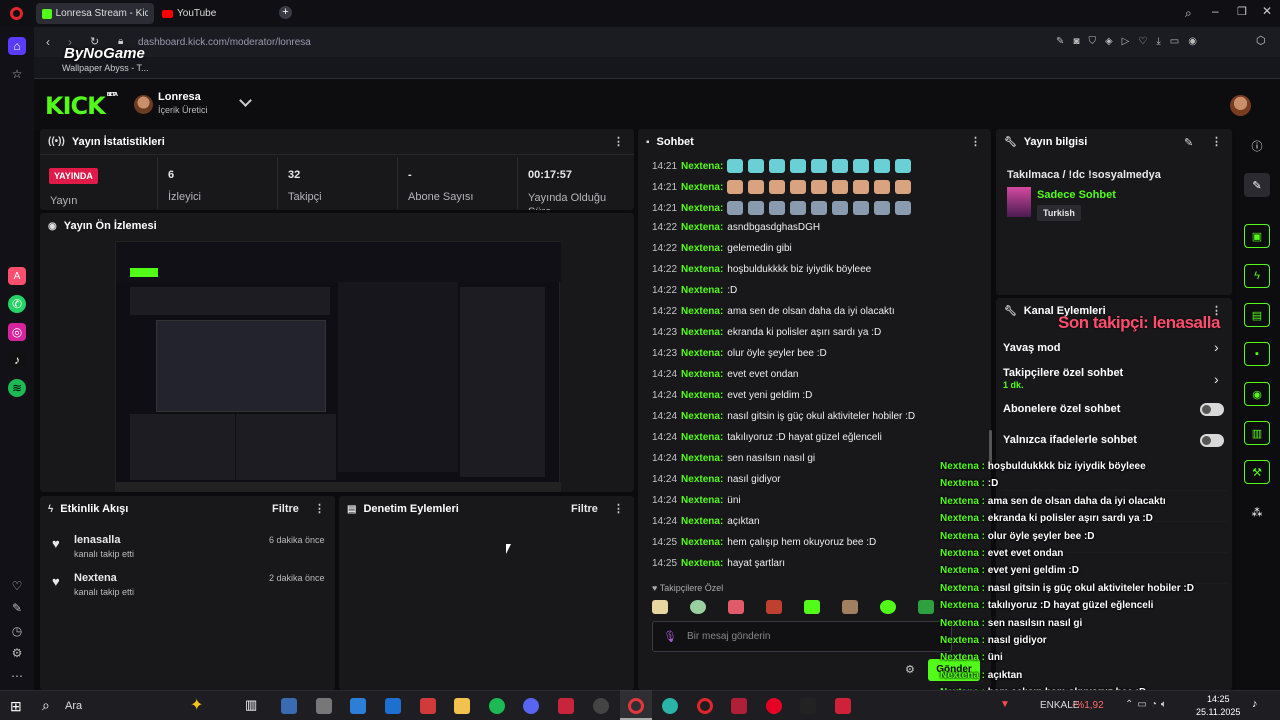  What do you see at coordinates (285, 12) in the screenshot?
I see `new-tab-button: +` at bounding box center [285, 12].